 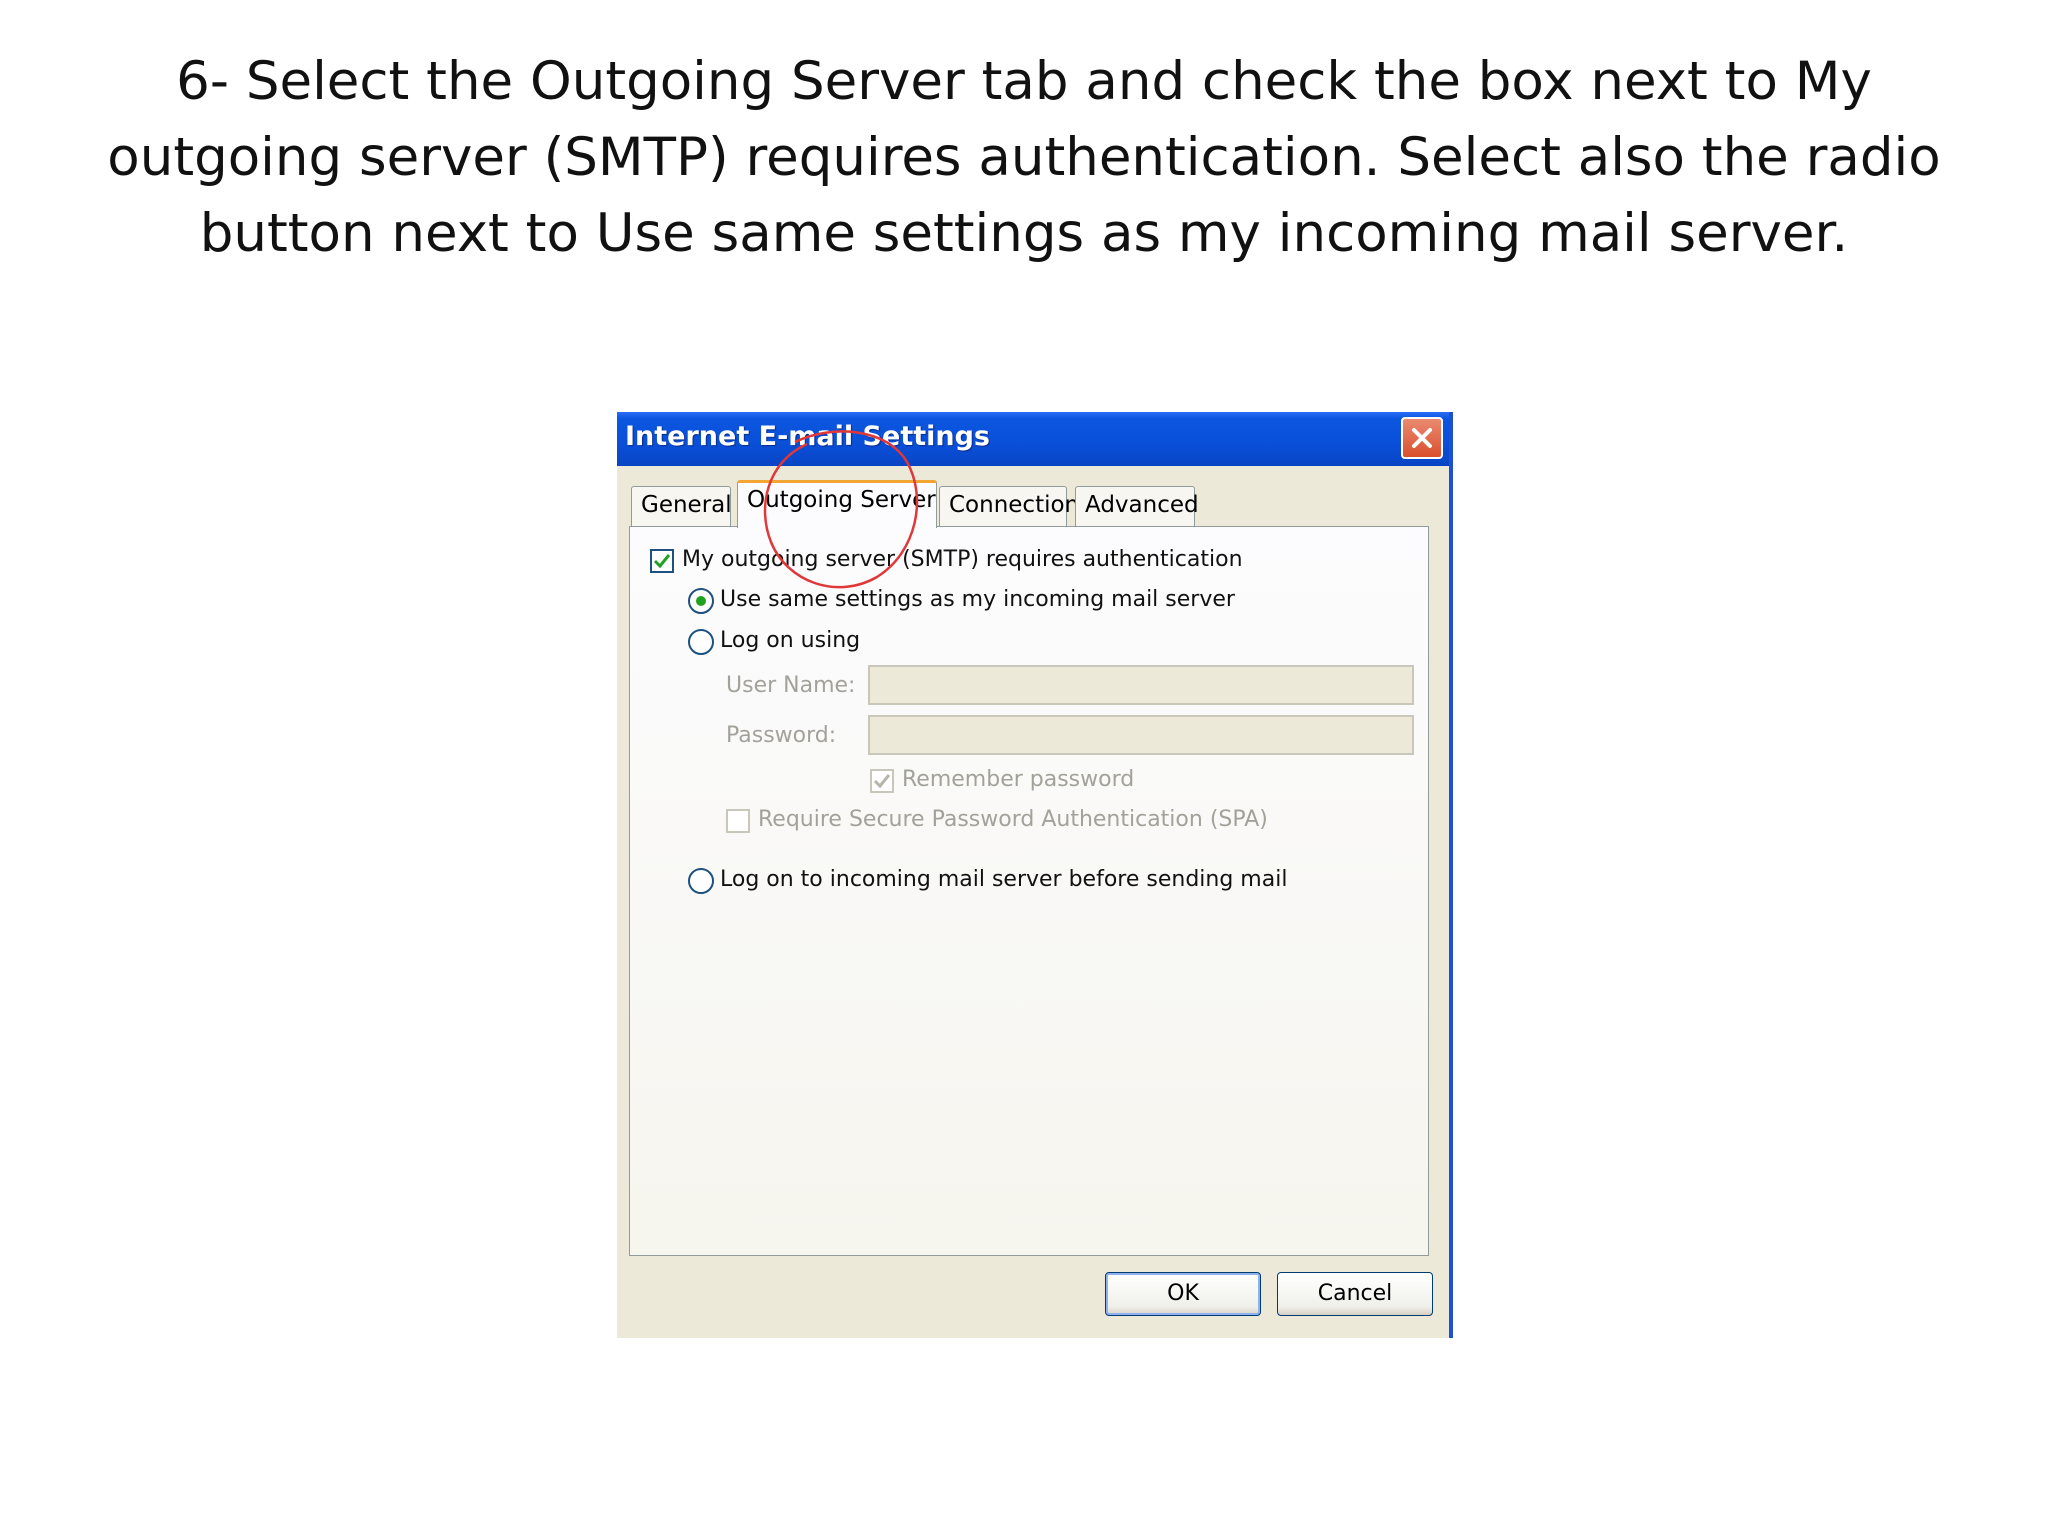 What do you see at coordinates (791, 685) in the screenshot?
I see `user-name-label: User Name:` at bounding box center [791, 685].